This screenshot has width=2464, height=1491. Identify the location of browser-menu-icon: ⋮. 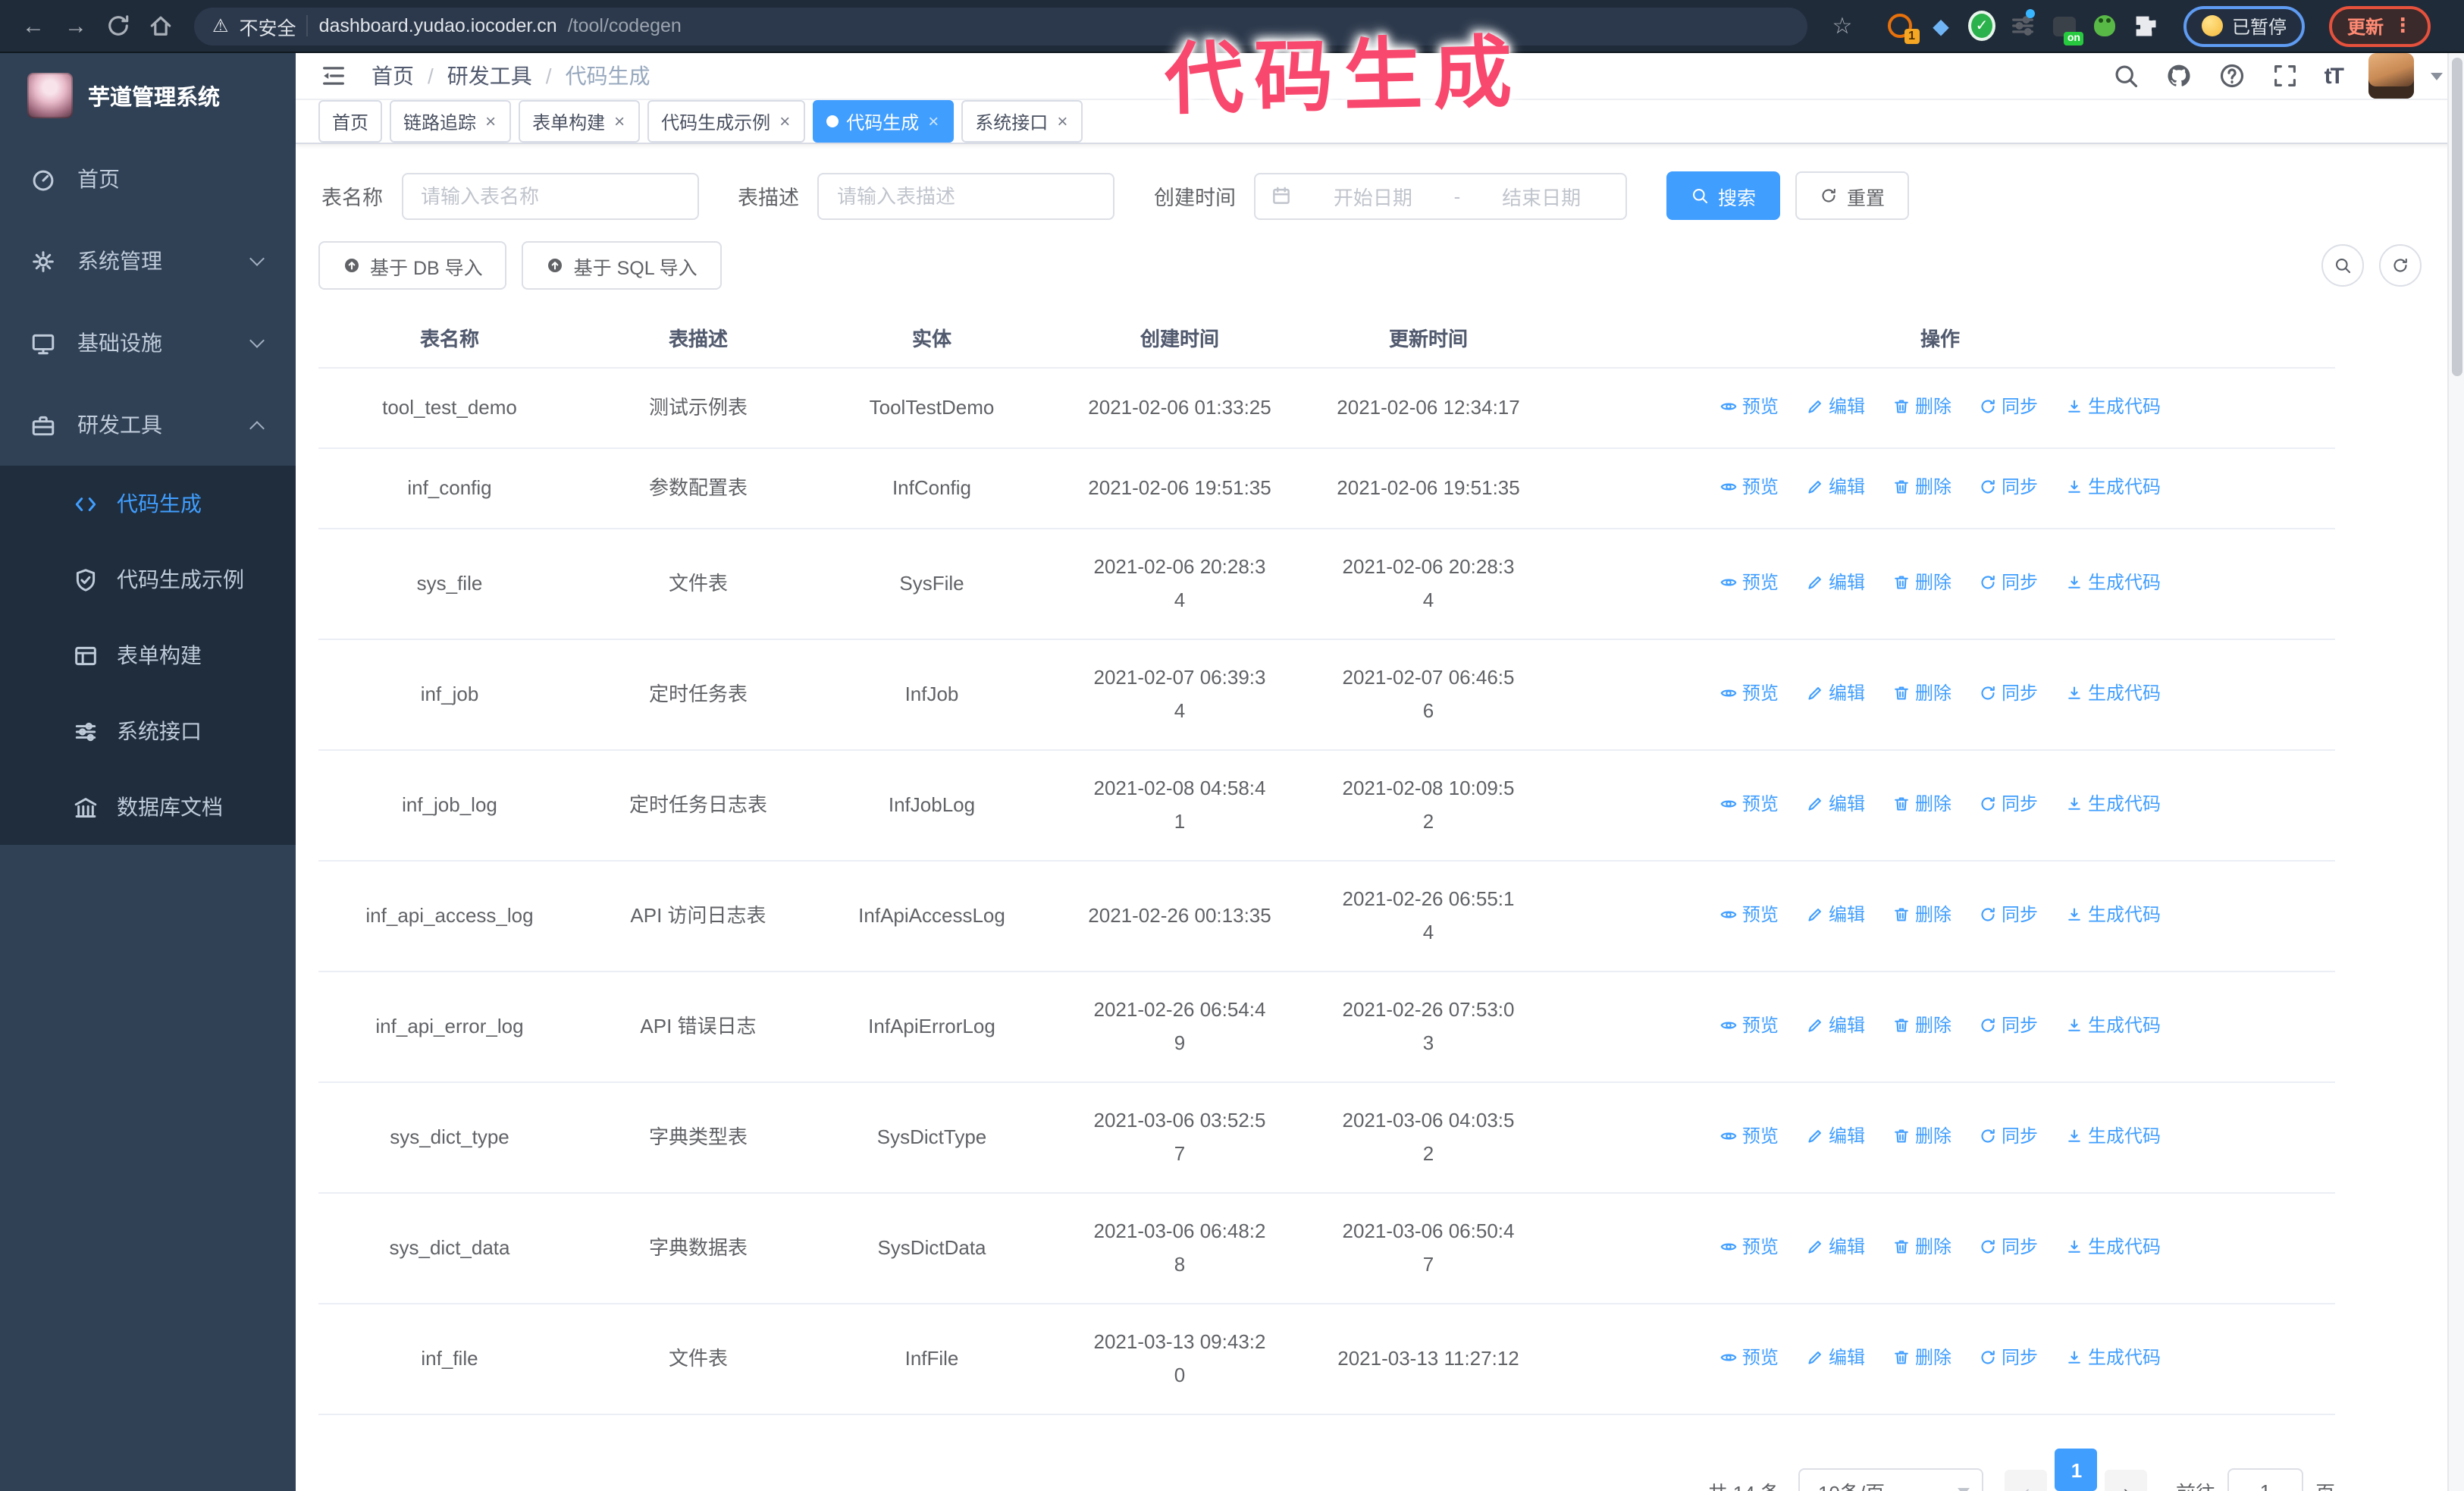
(2402, 26).